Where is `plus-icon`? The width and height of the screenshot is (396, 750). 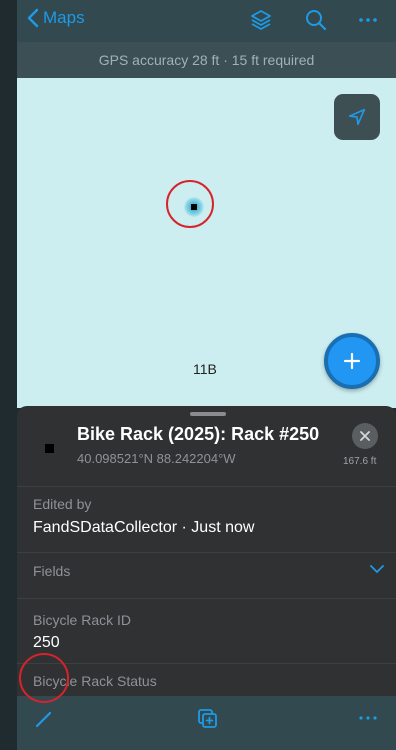 plus-icon is located at coordinates (352, 361).